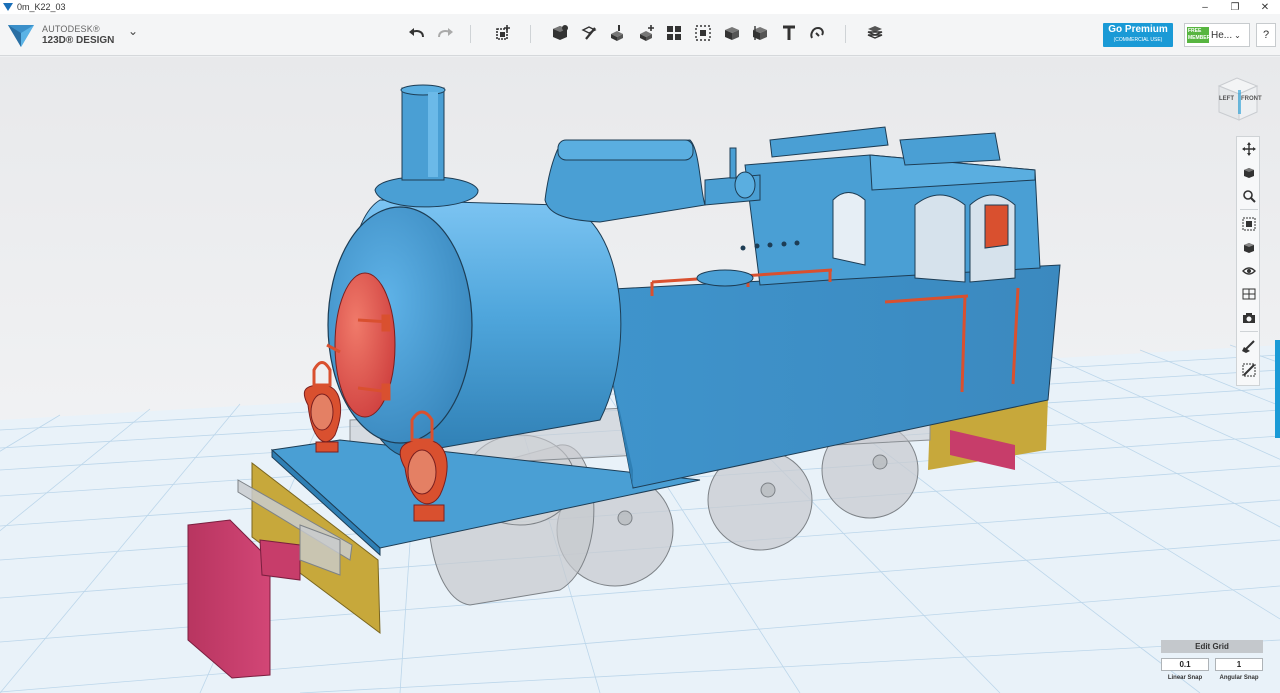 This screenshot has width=1280, height=693. I want to click on combine-icon, so click(732, 33).